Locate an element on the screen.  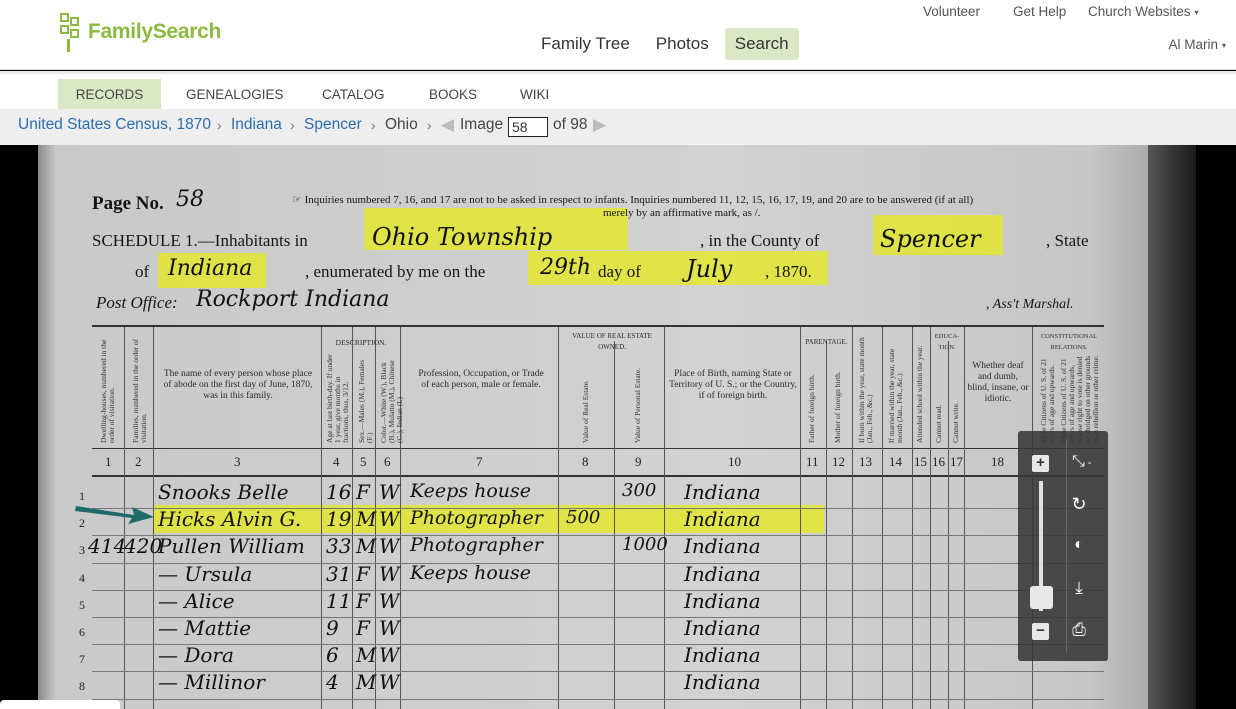
nav-family-tree: Family Tree is located at coordinates (585, 44).